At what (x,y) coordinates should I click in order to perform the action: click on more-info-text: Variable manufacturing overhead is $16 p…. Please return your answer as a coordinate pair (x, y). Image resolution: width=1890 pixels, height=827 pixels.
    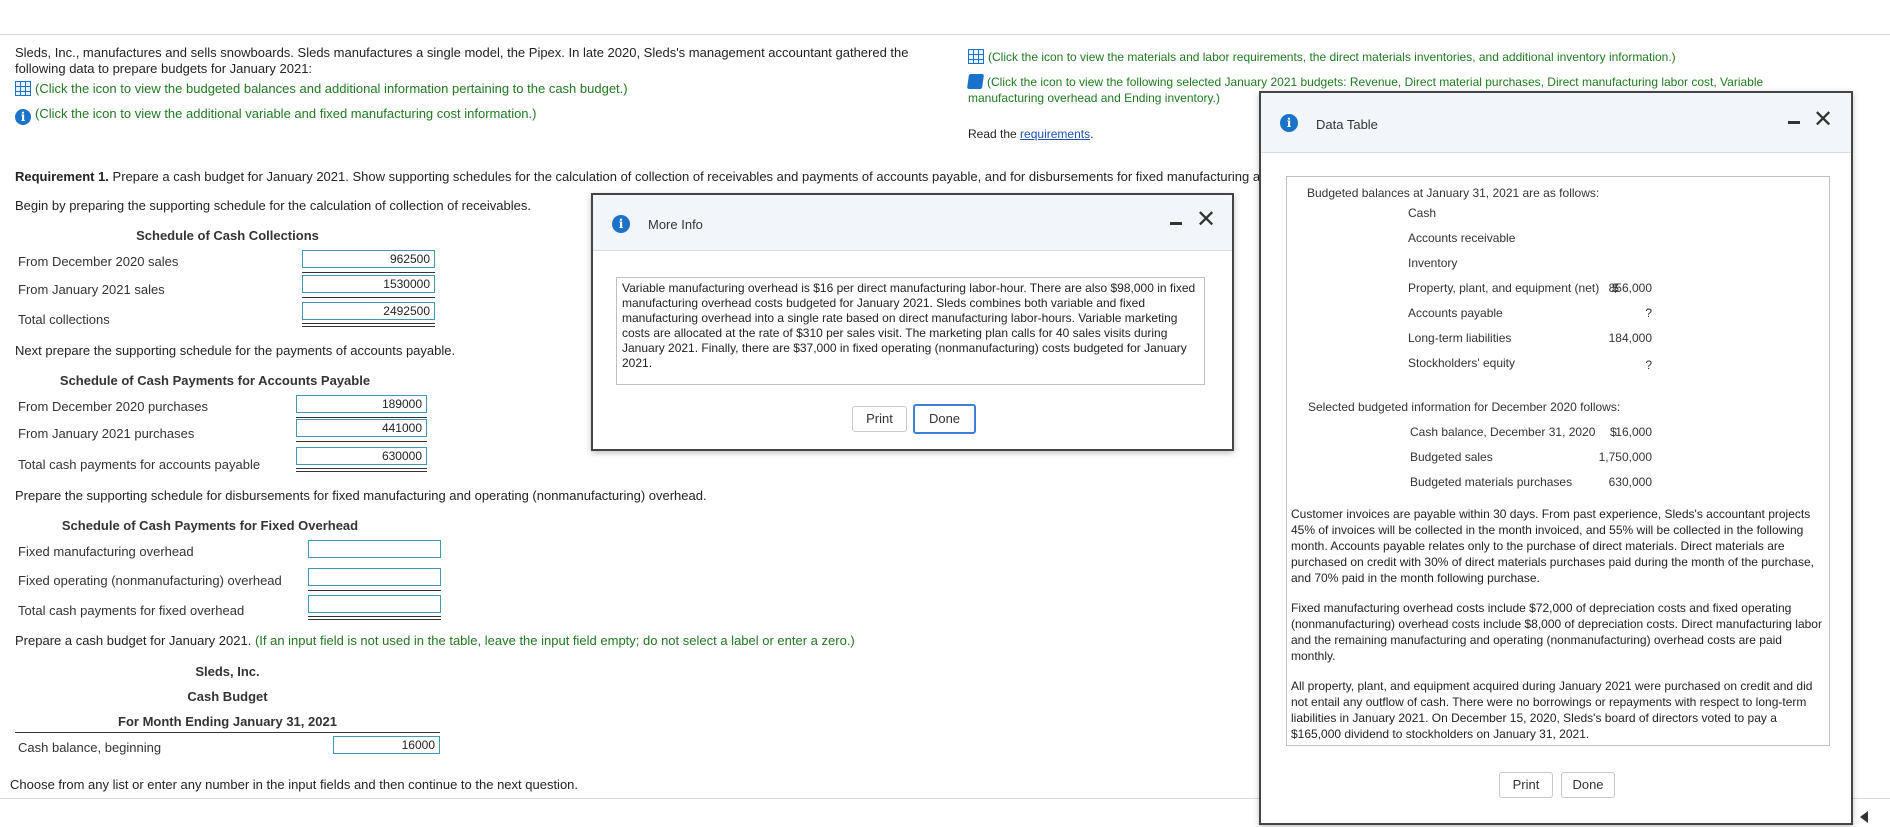
    Looking at the image, I should click on (910, 331).